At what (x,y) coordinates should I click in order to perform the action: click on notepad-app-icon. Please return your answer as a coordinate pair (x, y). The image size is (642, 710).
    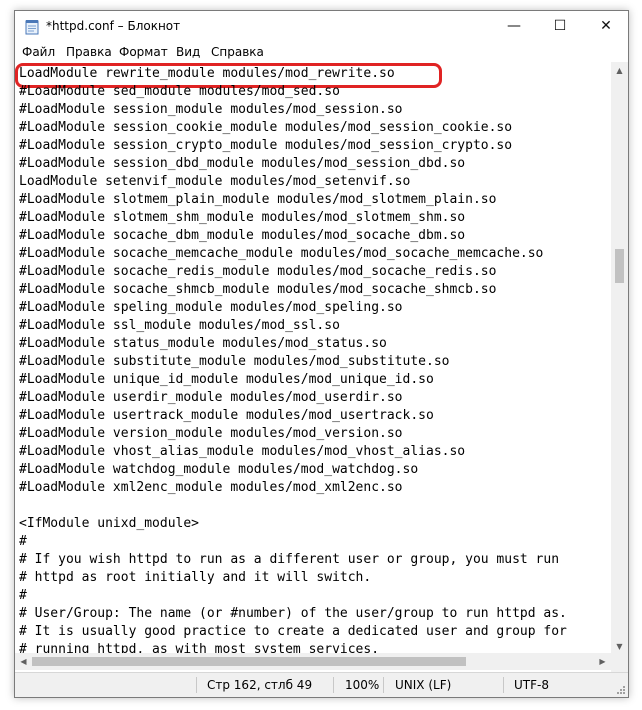
    Looking at the image, I should click on (32, 27).